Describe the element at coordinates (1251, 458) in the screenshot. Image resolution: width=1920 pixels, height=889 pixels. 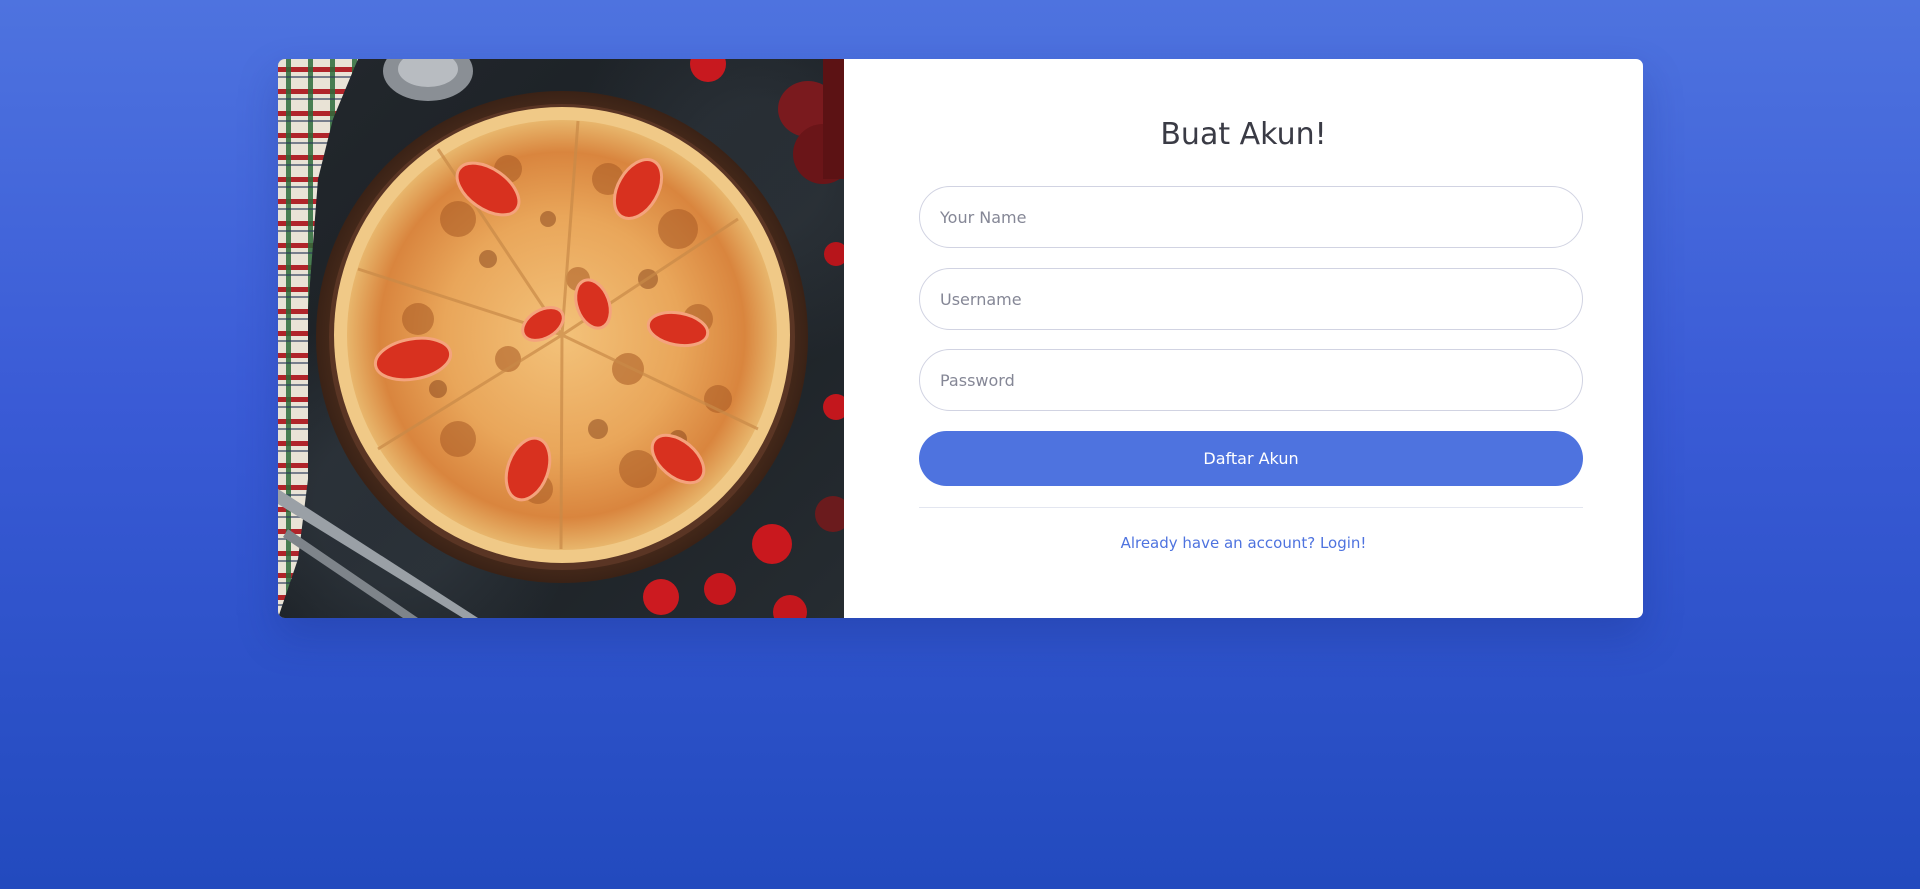
I see `register-button: Daftar Akun` at that location.